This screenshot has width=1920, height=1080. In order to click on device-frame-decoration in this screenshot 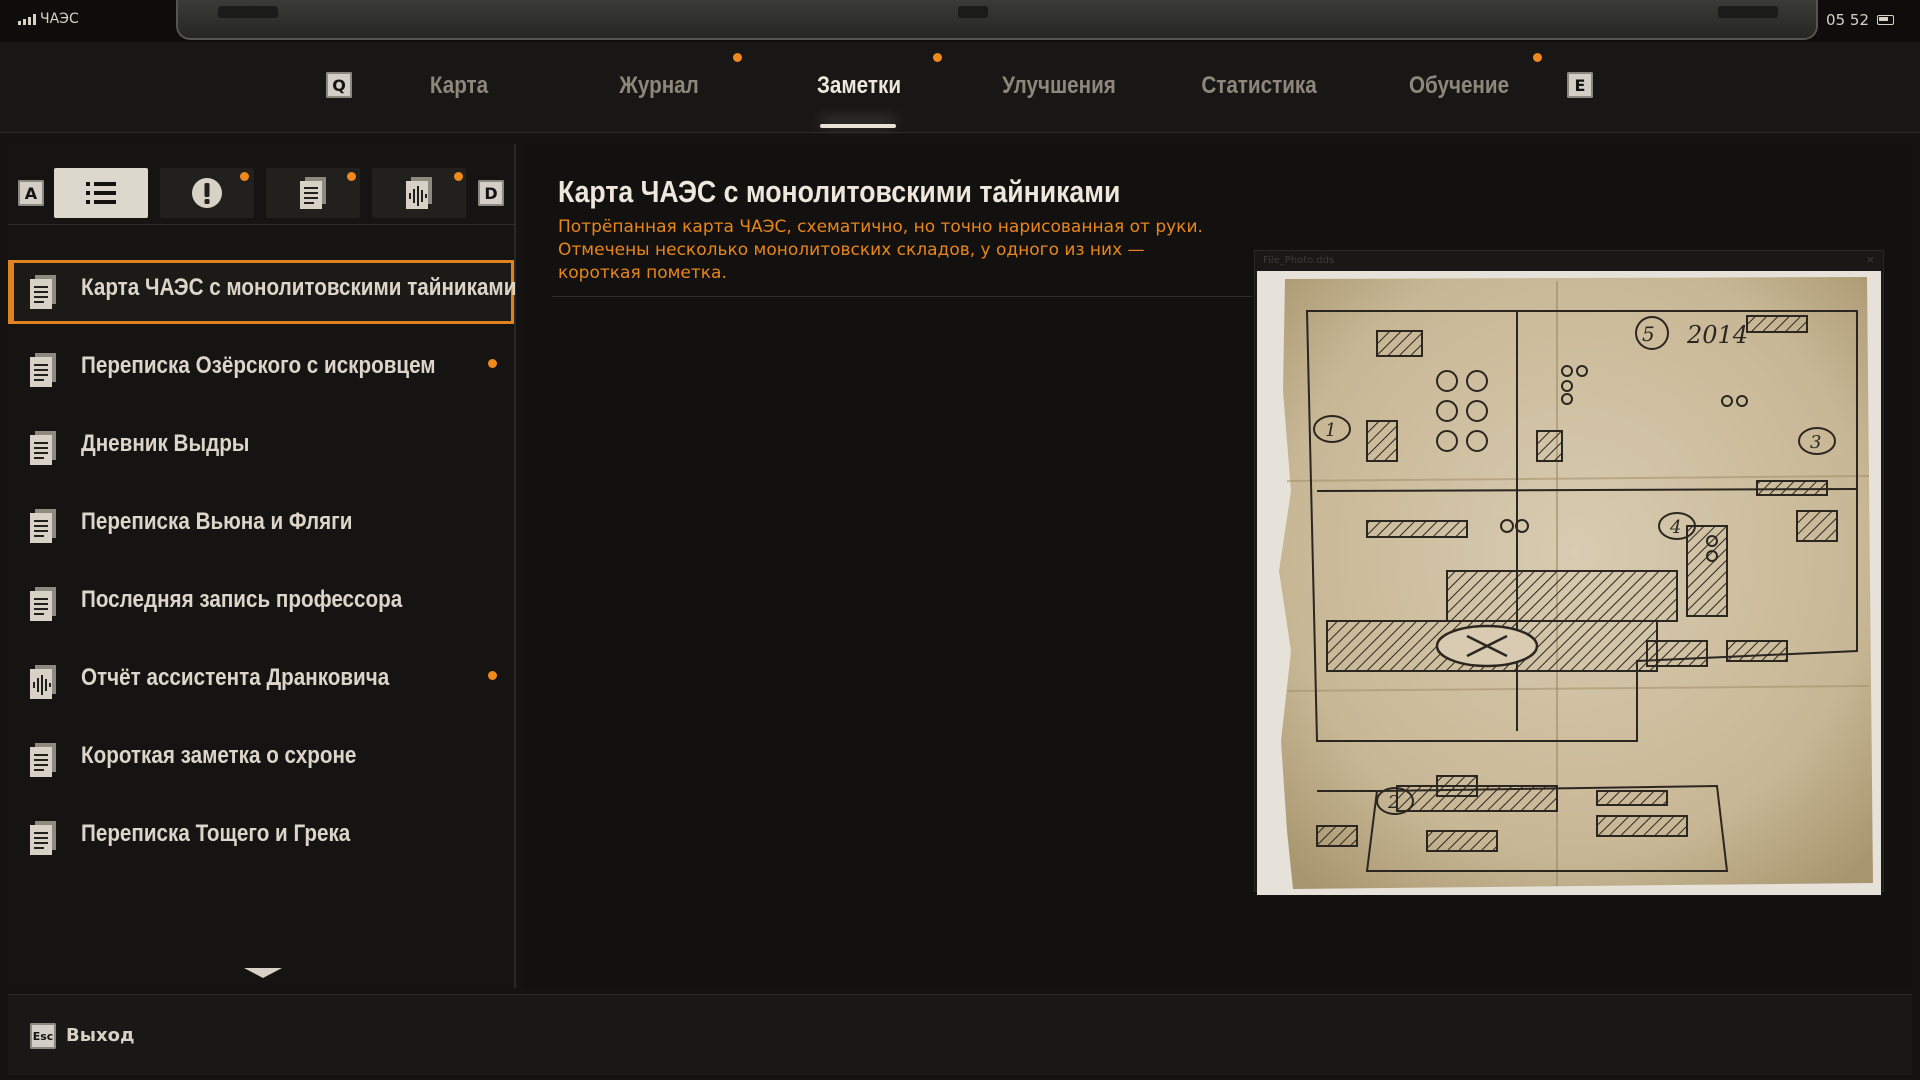, I will do `click(997, 20)`.